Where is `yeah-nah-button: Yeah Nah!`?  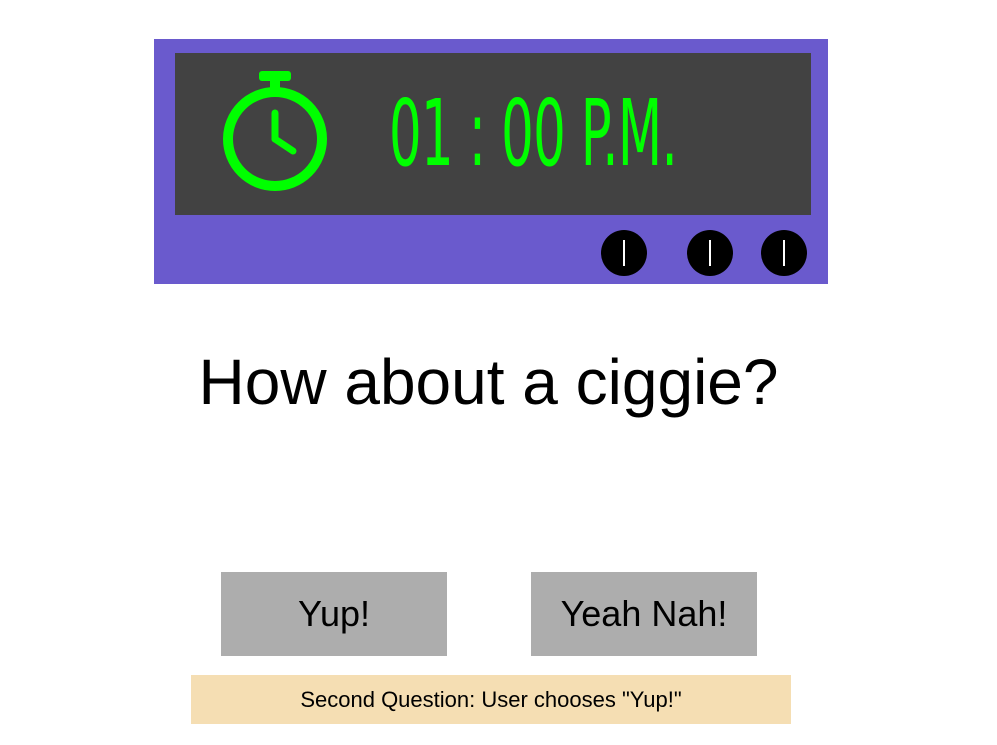 yeah-nah-button: Yeah Nah! is located at coordinates (644, 614).